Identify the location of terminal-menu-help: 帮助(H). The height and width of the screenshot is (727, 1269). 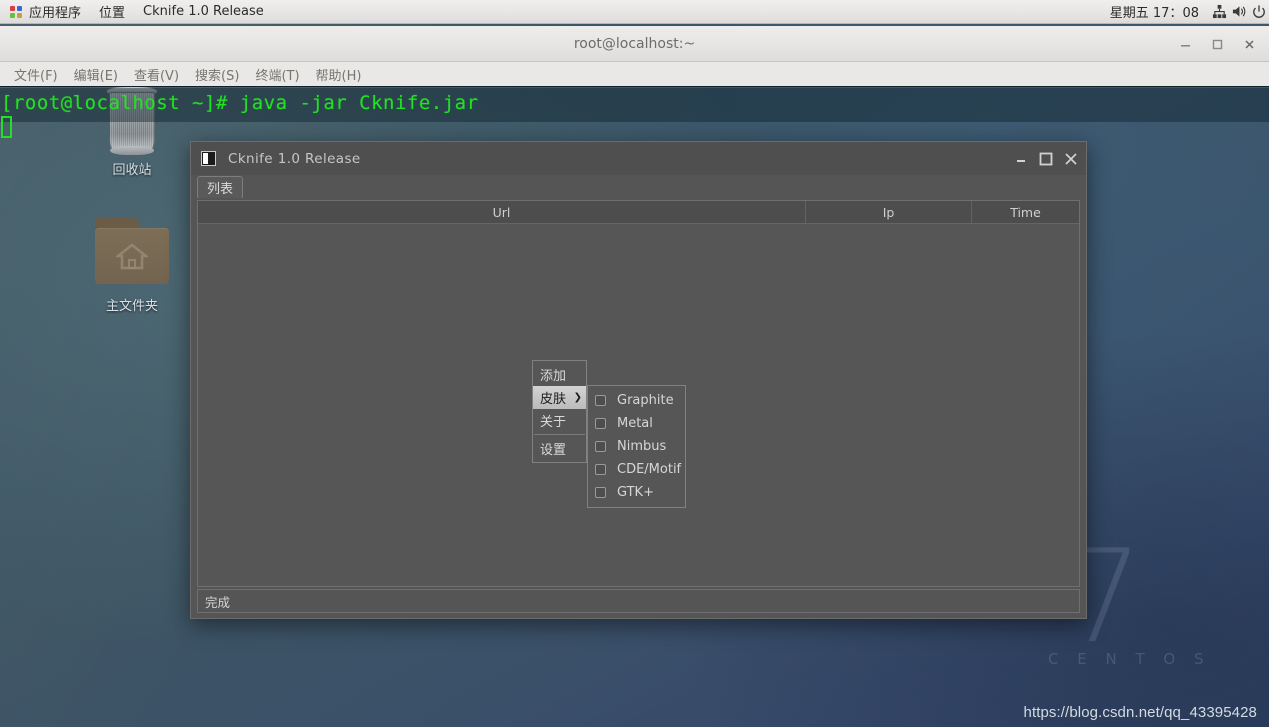
(339, 74).